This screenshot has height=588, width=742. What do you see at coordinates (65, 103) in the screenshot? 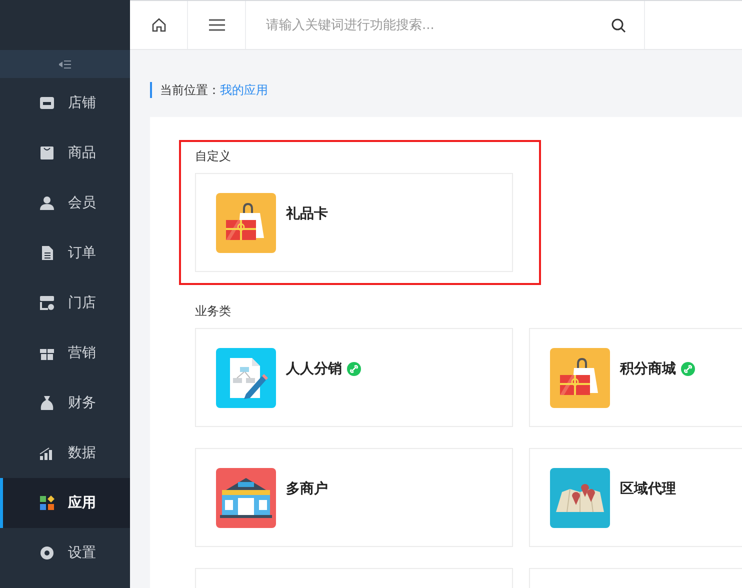
I see `sidebar-item: 店铺` at bounding box center [65, 103].